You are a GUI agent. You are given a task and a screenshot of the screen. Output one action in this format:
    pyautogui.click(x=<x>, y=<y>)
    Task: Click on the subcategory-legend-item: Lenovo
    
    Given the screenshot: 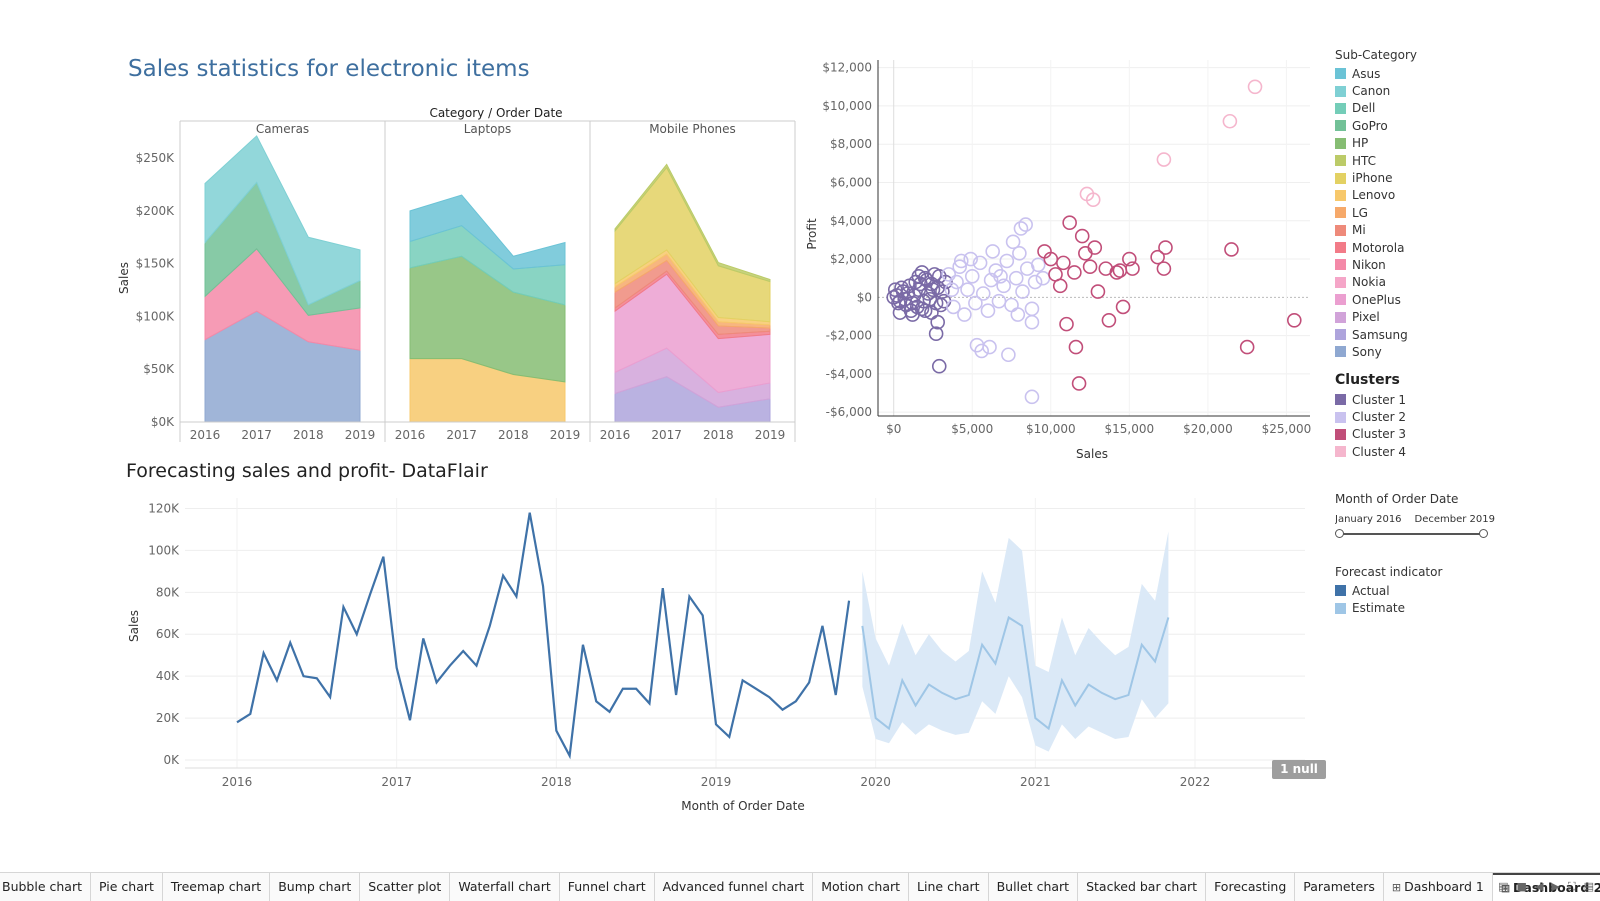 What is the action you would take?
    pyautogui.click(x=1376, y=195)
    